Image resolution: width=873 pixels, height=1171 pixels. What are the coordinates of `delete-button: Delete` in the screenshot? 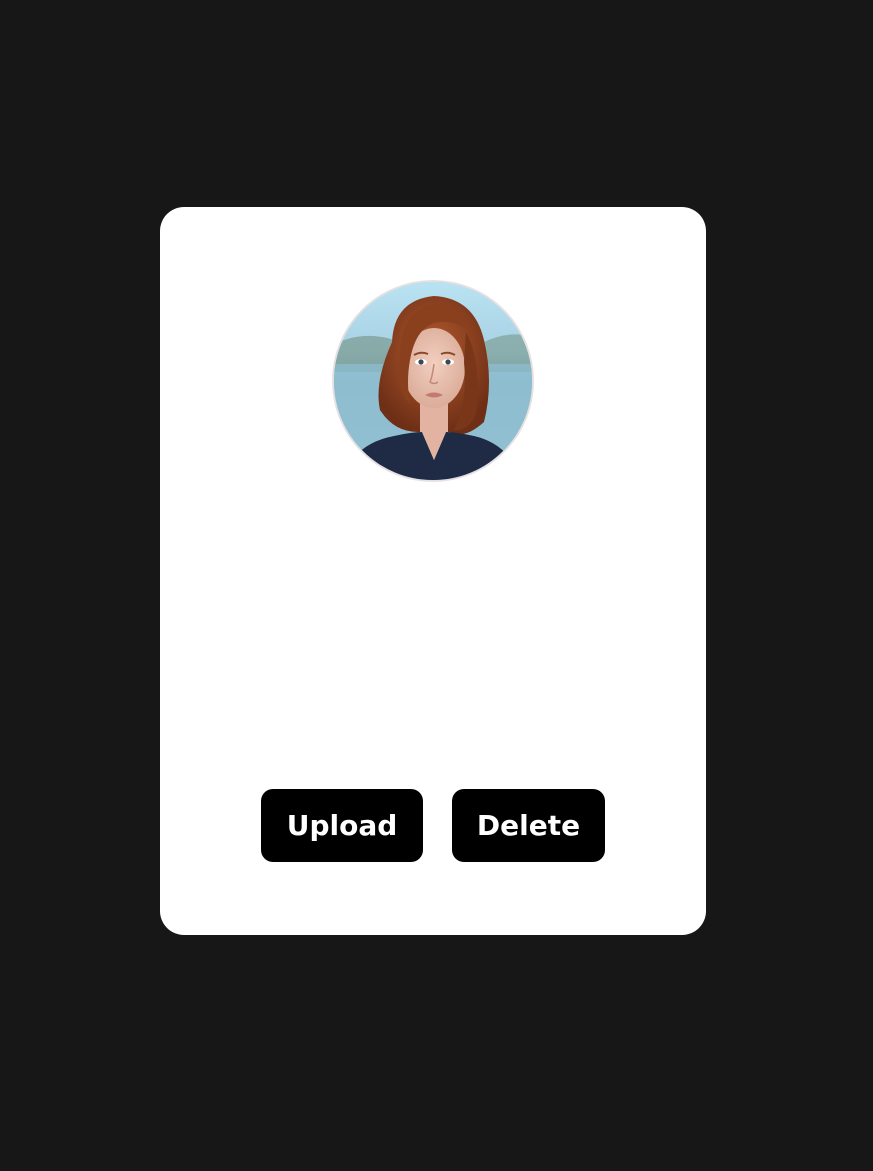 It's located at (528, 825).